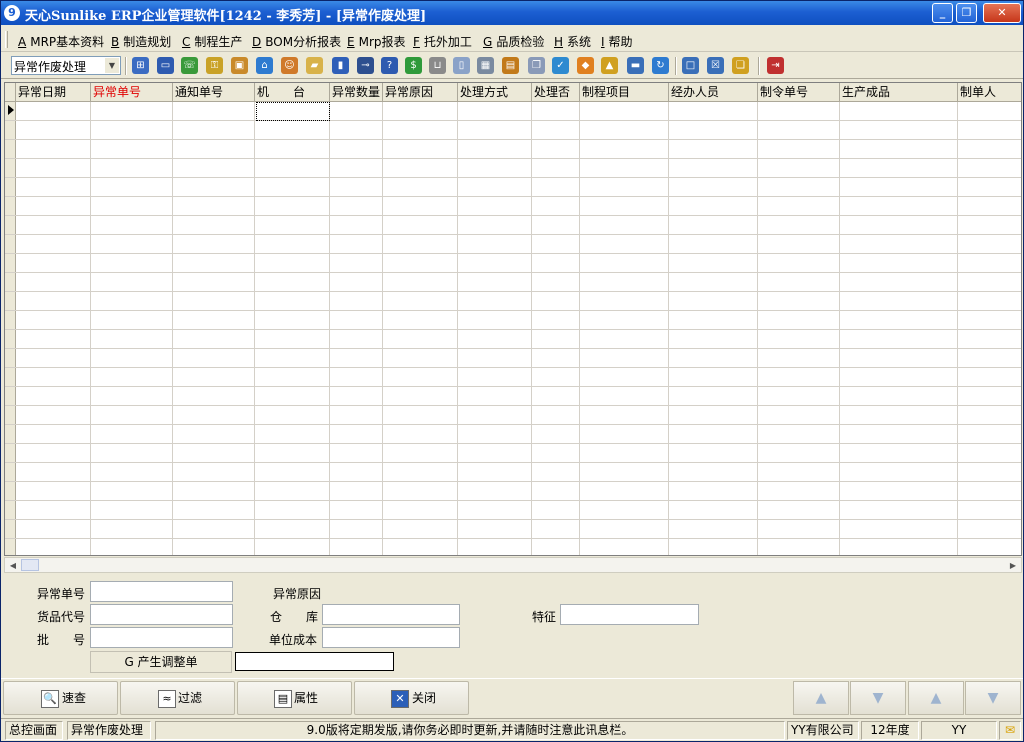 This screenshot has height=742, width=1024. I want to click on column-header: 制程项目, so click(624, 92).